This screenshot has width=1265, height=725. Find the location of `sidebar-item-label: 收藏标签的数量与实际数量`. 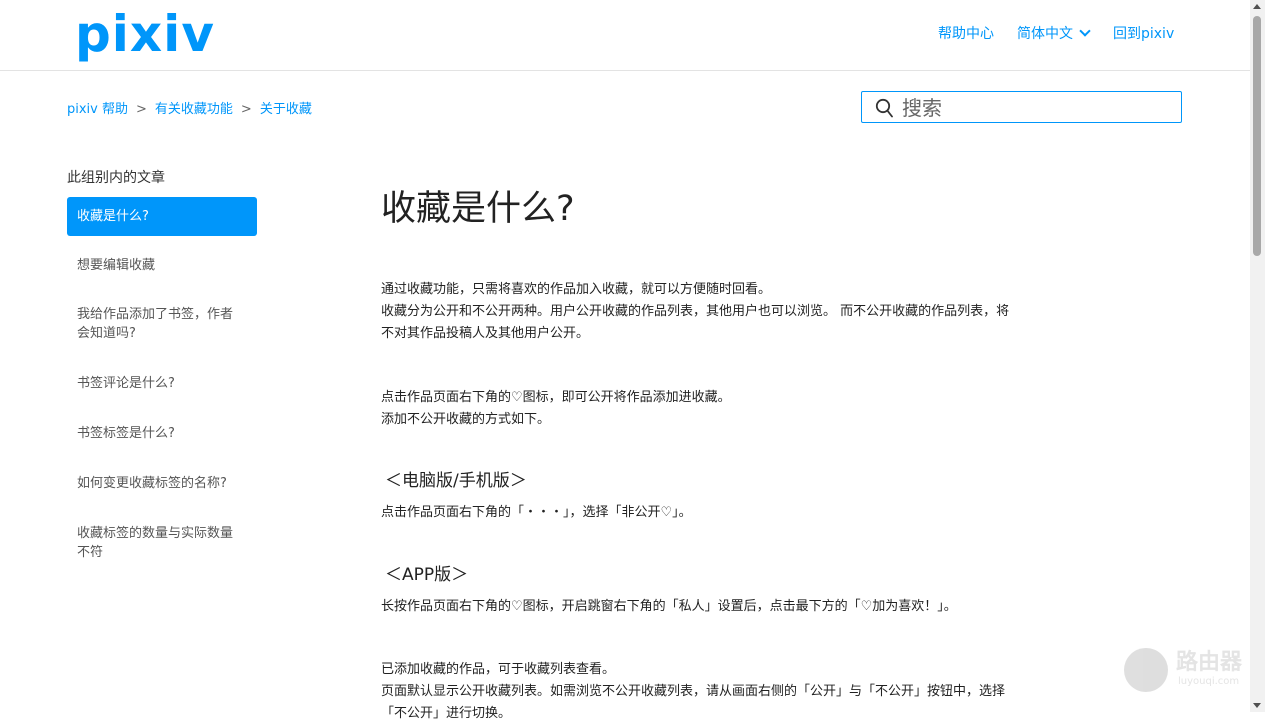

sidebar-item-label: 收藏标签的数量与实际数量 is located at coordinates (155, 533).